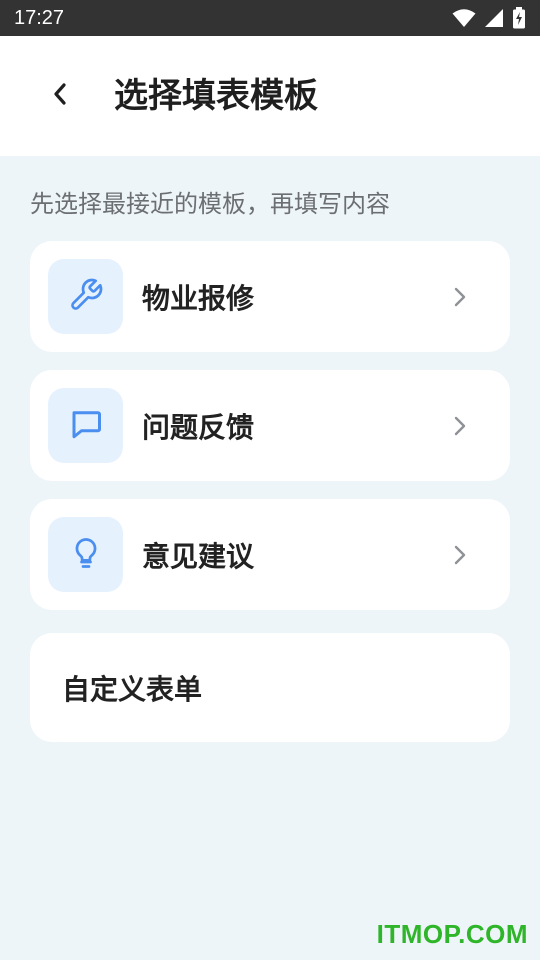 This screenshot has width=540, height=960. I want to click on app-header: 选择填表模板, so click(270, 96).